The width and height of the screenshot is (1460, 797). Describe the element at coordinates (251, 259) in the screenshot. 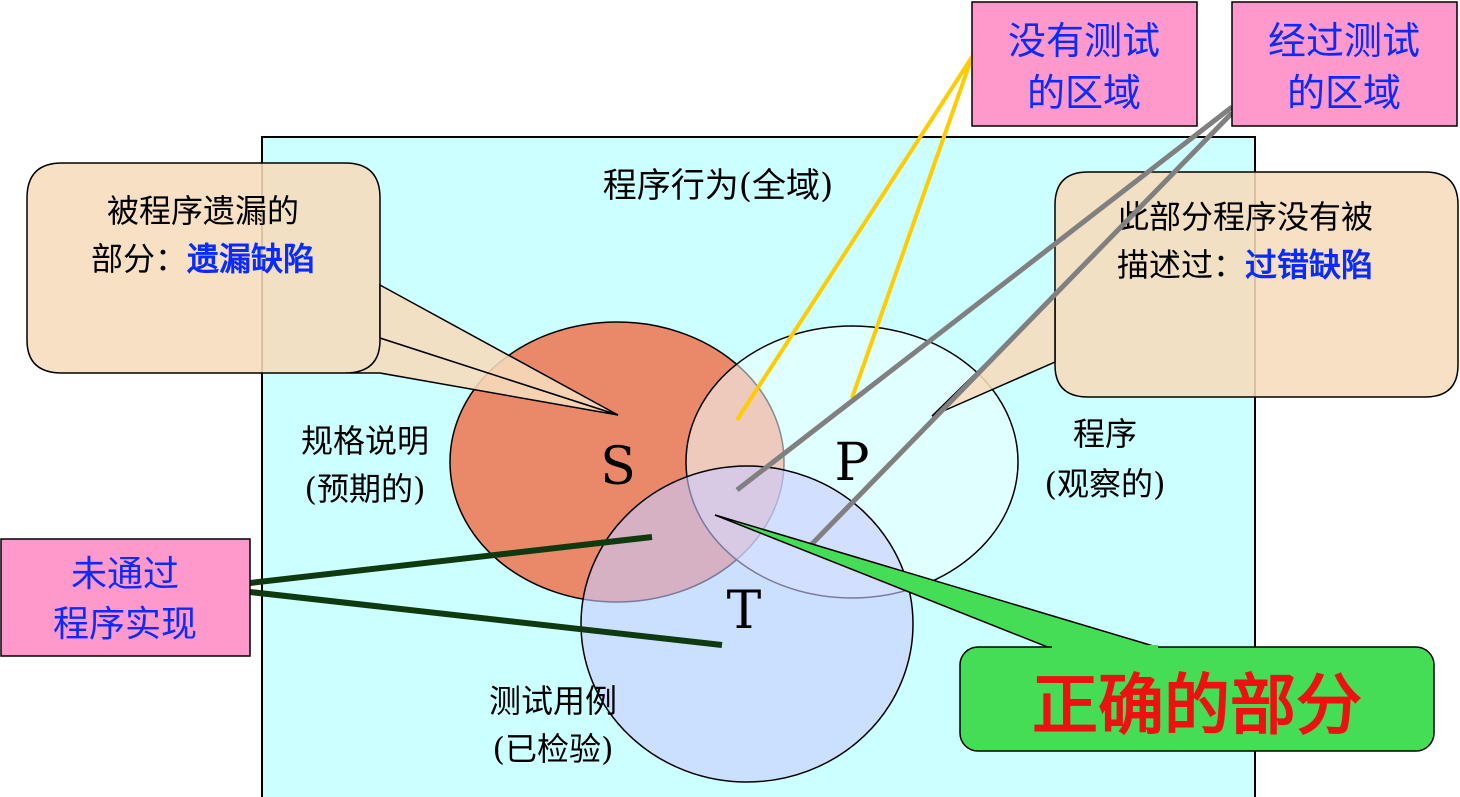

I see `omission-callout-emphasis: 遗漏缺陷` at that location.